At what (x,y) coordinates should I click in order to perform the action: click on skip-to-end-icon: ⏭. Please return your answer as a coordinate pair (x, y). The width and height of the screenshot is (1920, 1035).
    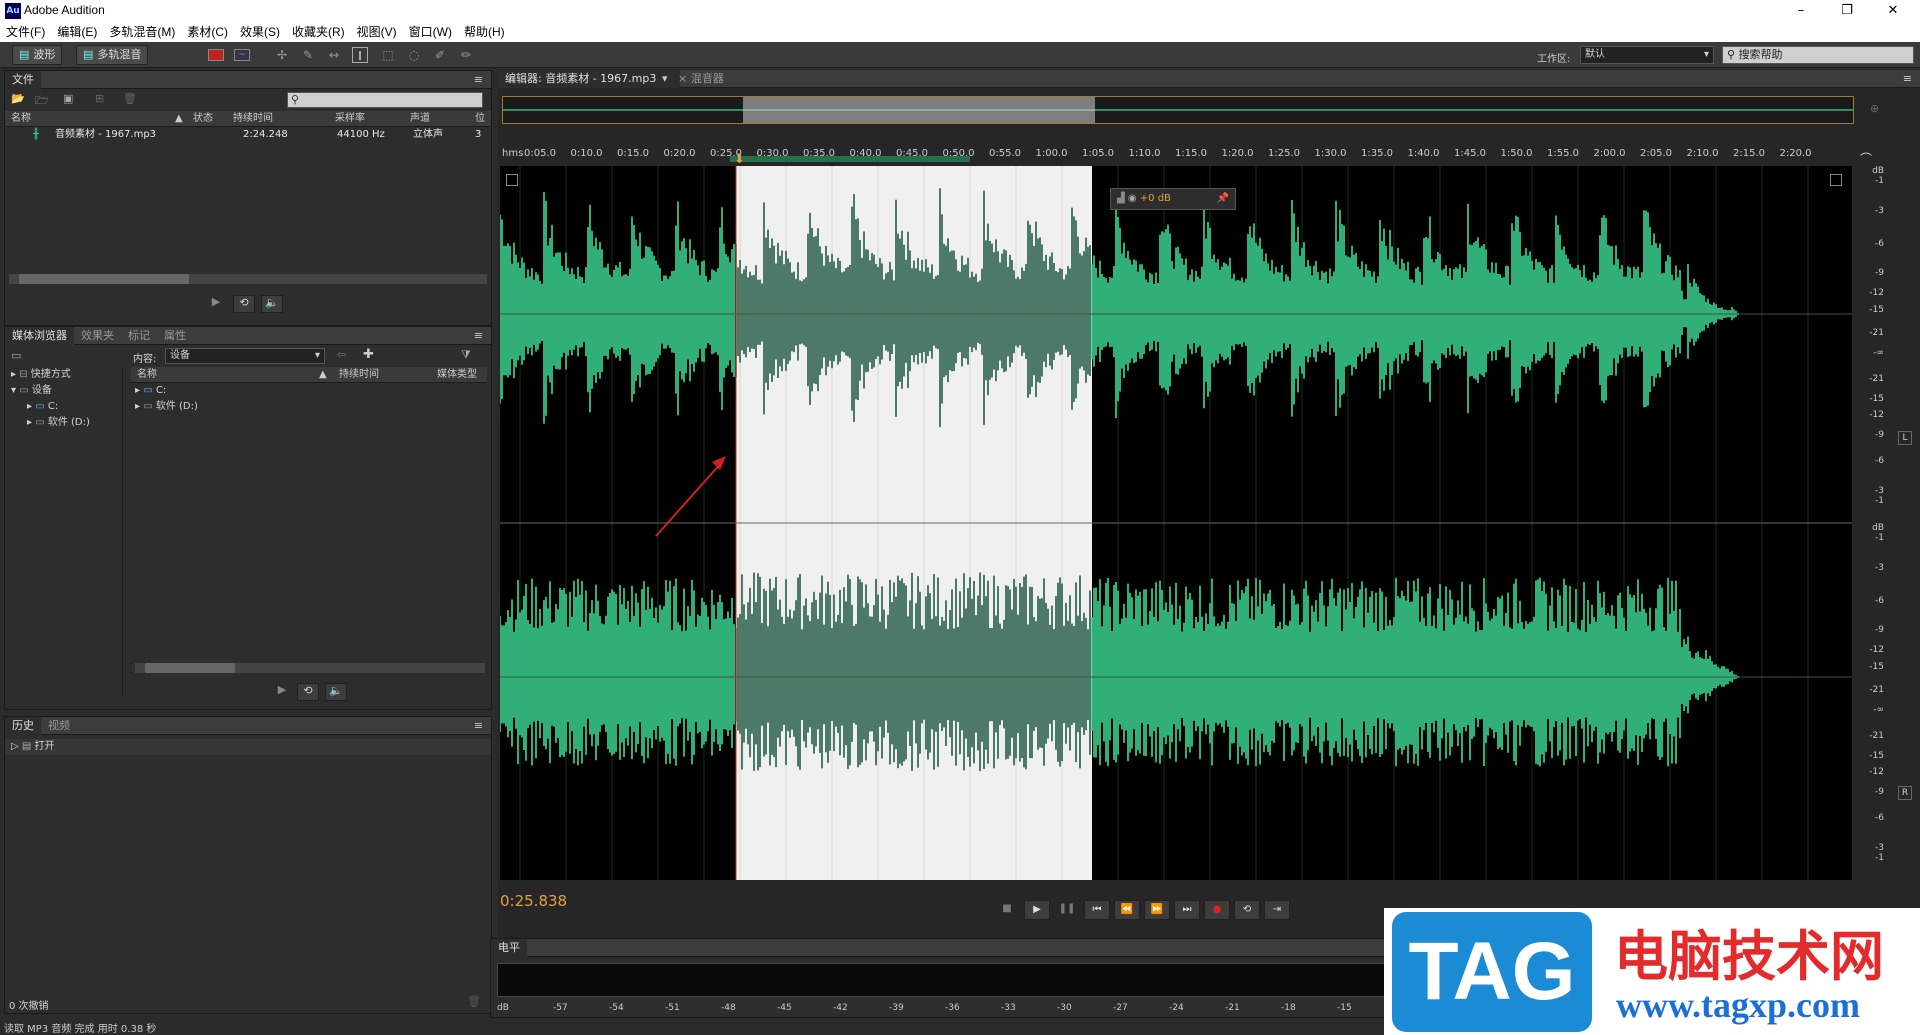
    Looking at the image, I should click on (1187, 910).